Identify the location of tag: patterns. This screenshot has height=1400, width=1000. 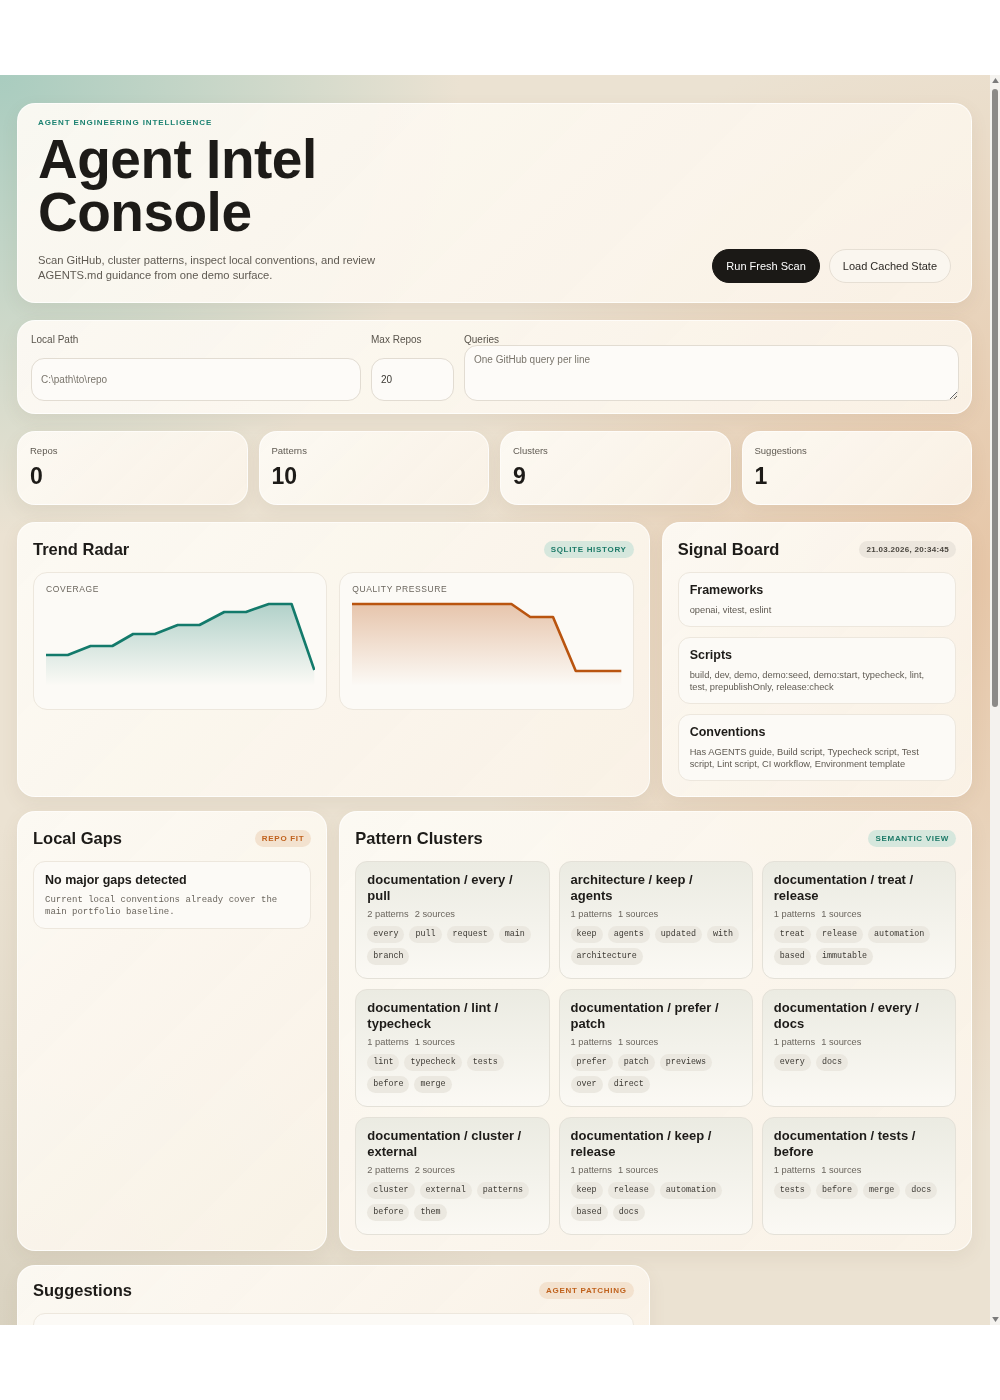
(502, 1190).